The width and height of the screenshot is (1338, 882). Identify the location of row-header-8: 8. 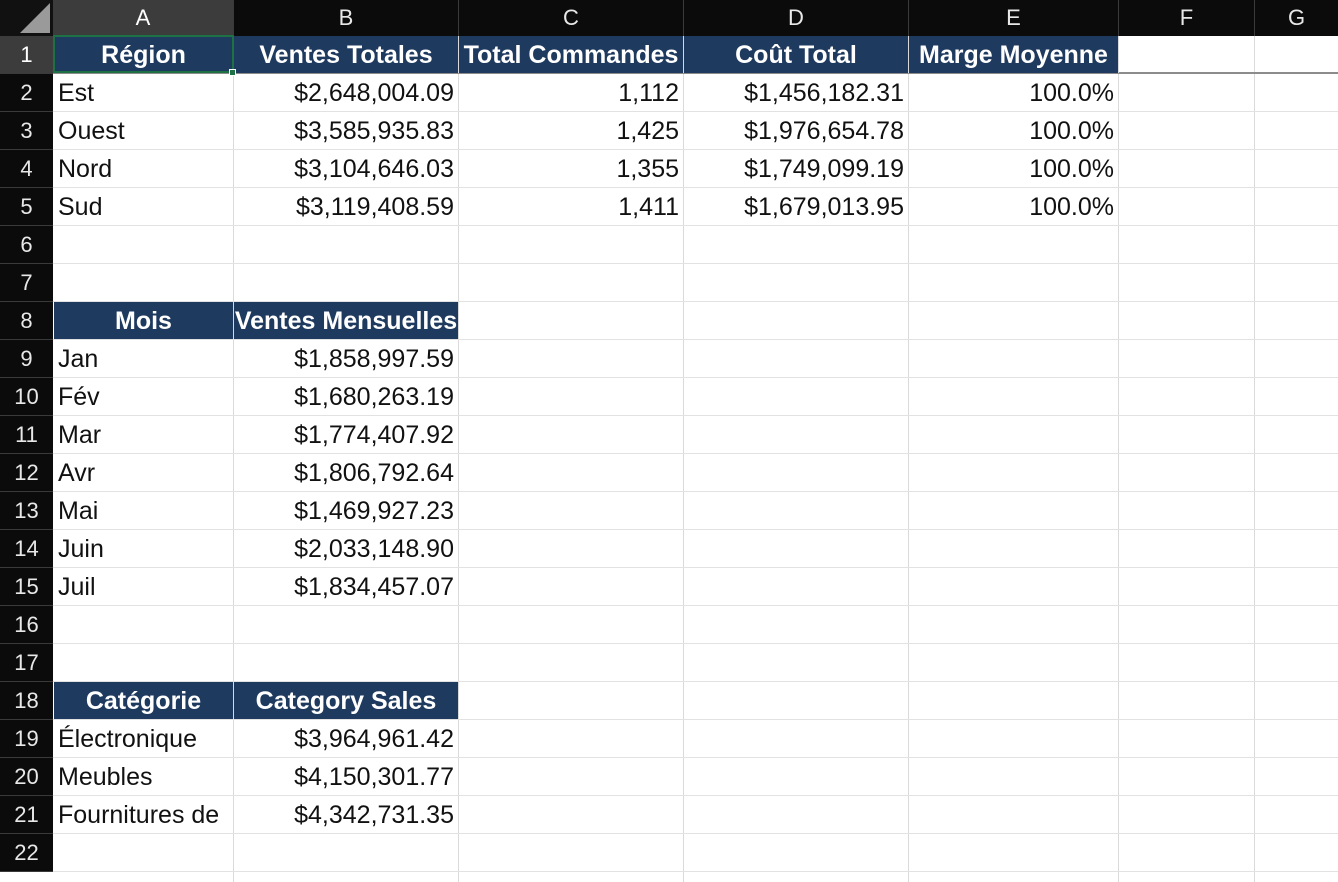
(26, 321).